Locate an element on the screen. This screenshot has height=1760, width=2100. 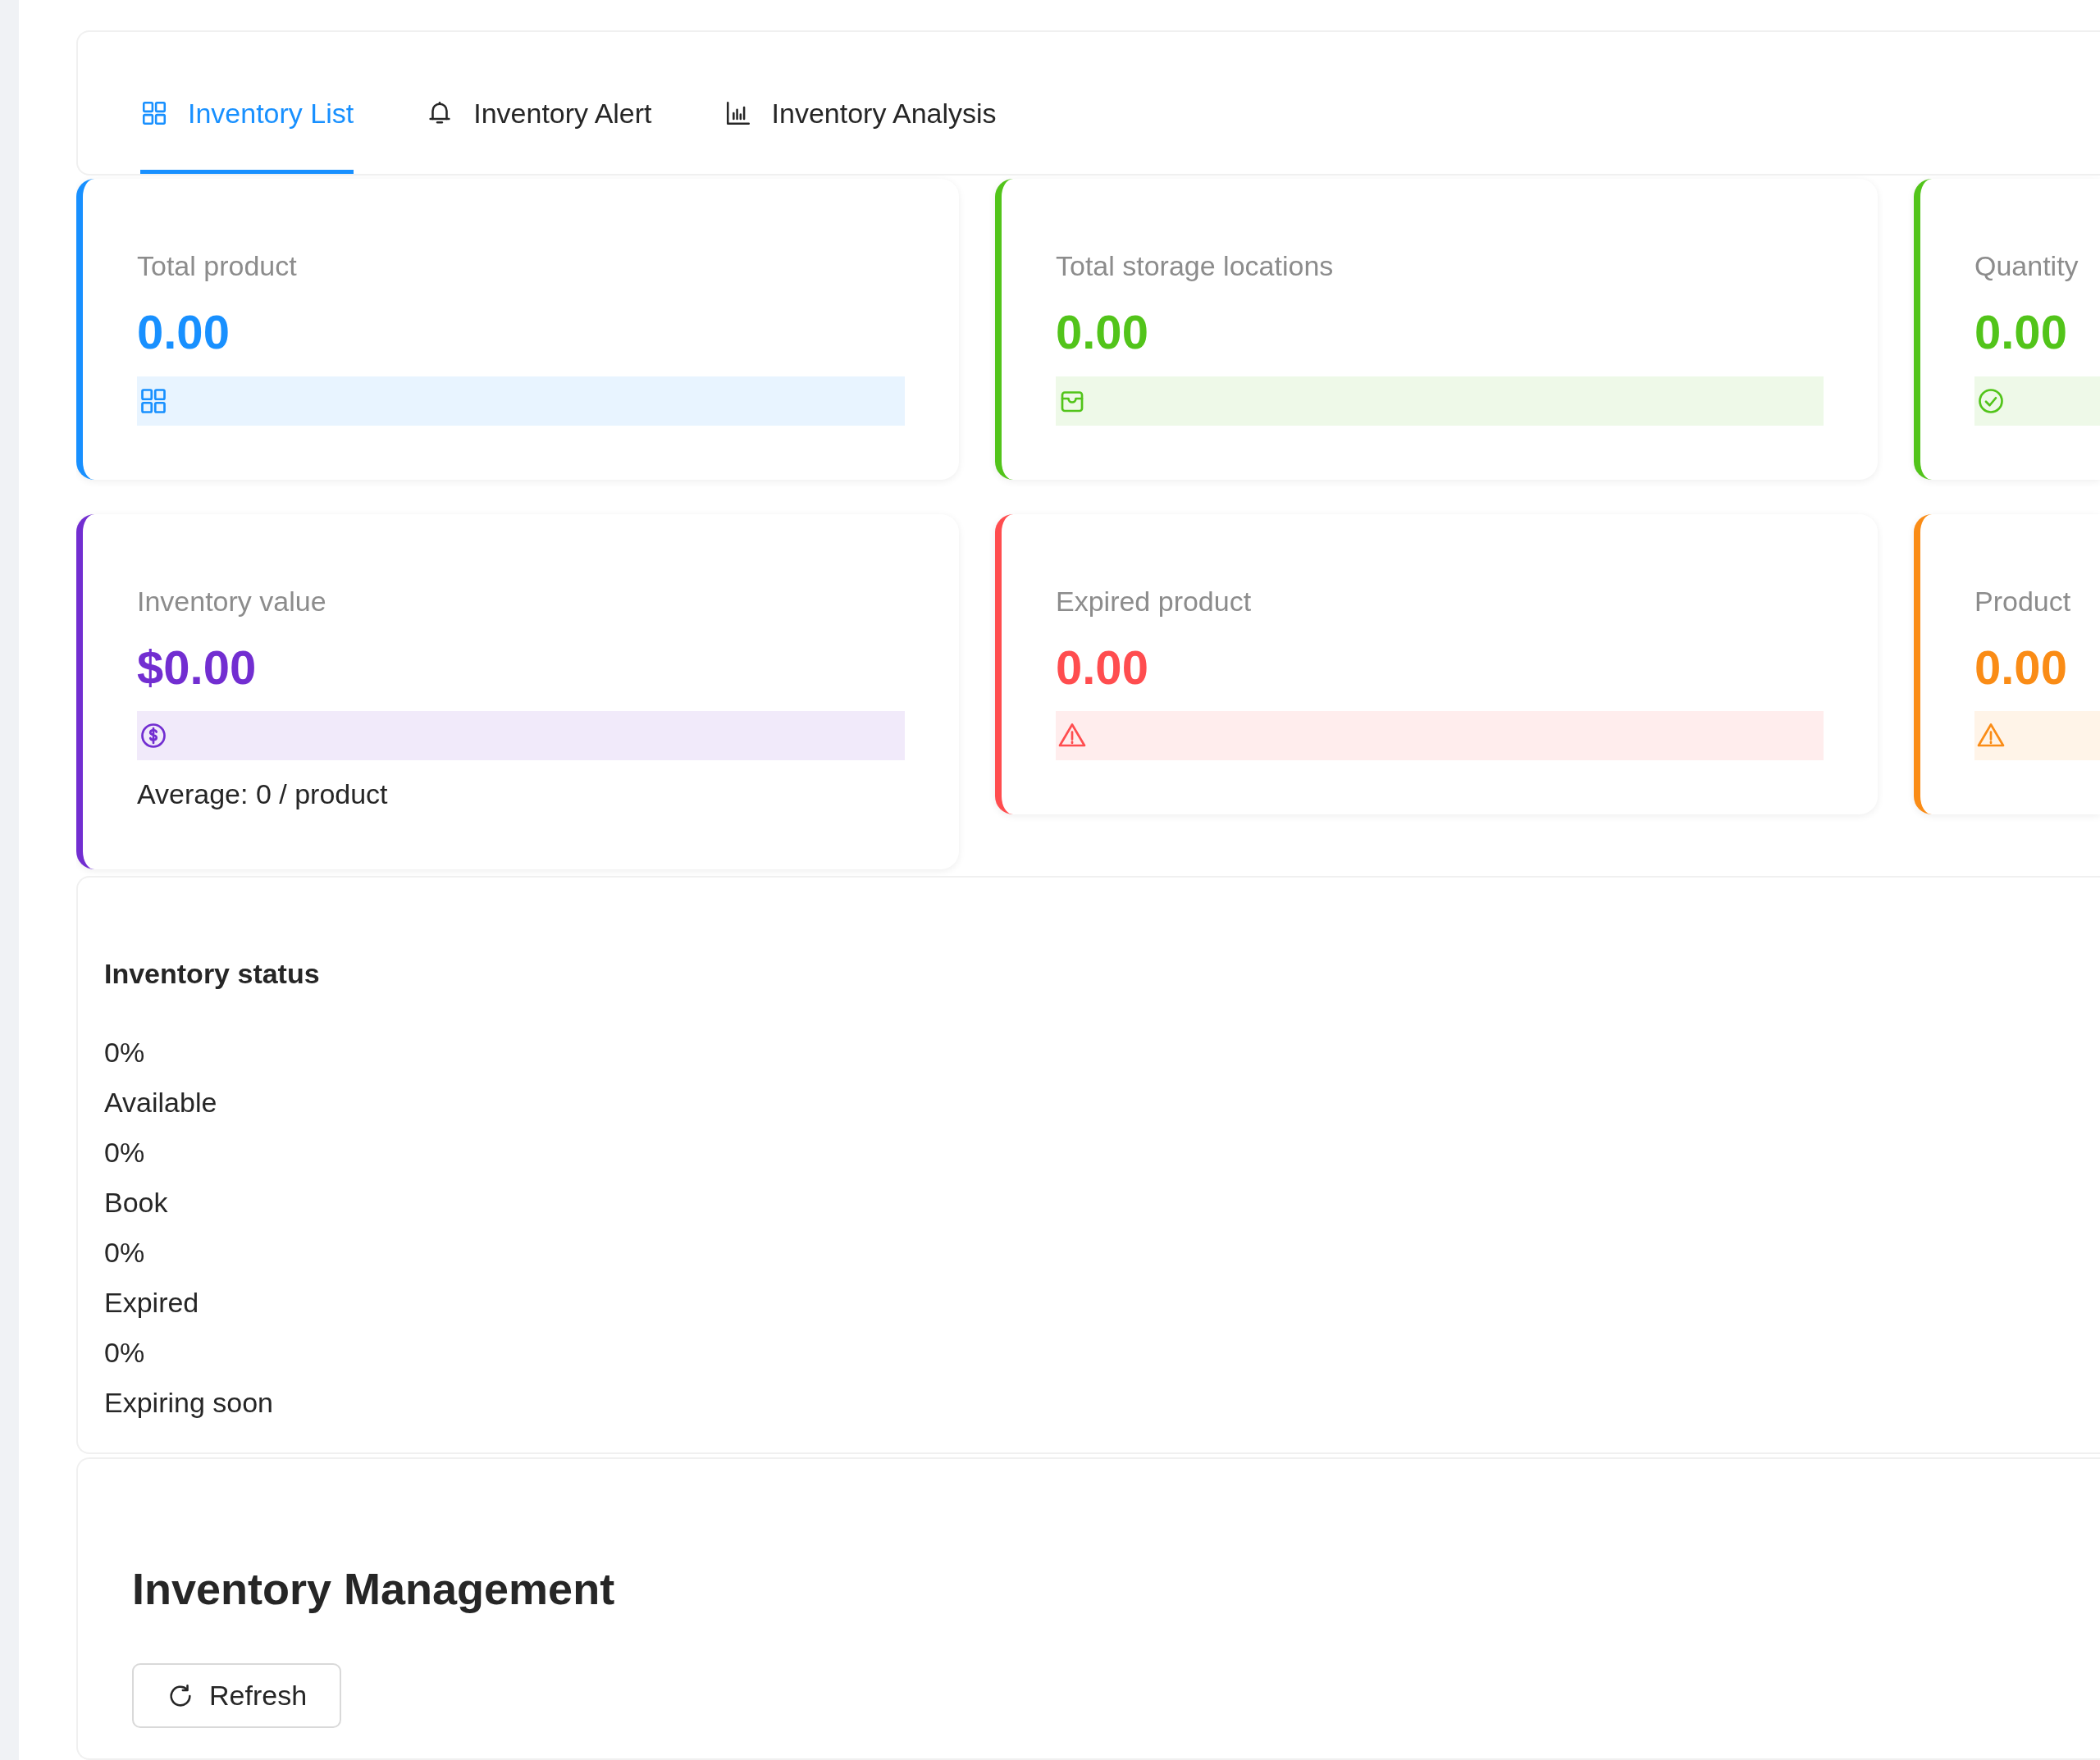
status-label: Expired is located at coordinates (152, 1303).